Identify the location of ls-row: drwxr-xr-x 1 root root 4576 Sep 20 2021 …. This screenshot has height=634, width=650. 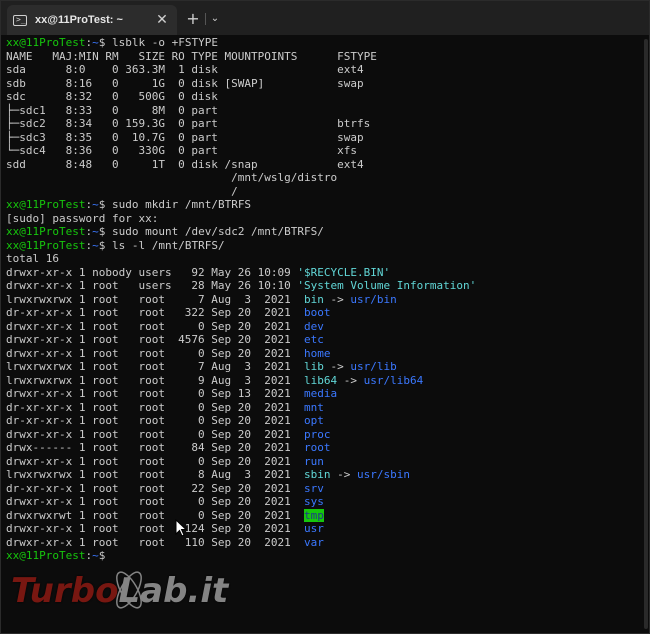
(326, 340).